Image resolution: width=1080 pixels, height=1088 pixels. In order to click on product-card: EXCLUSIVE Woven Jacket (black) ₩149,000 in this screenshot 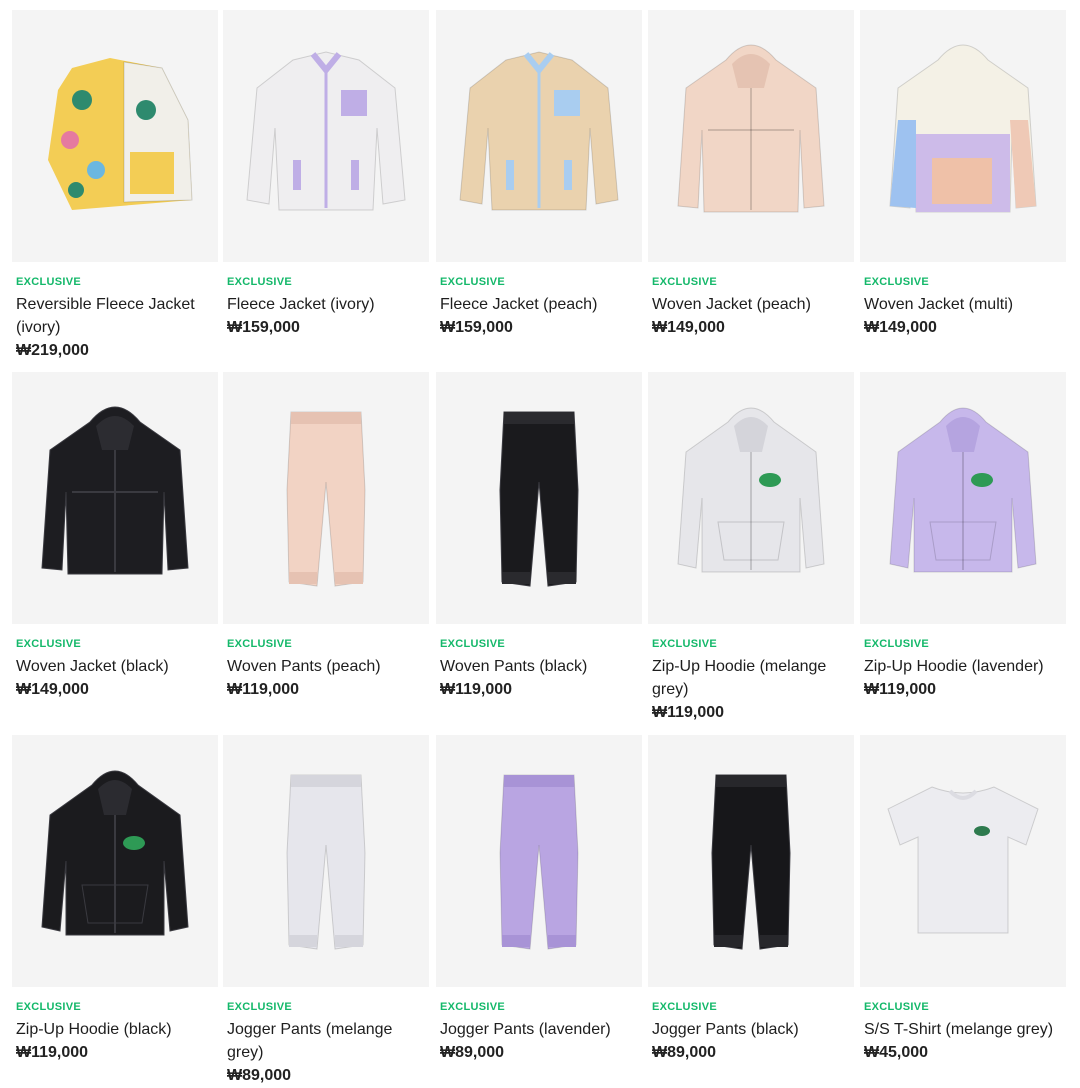, I will do `click(115, 537)`.